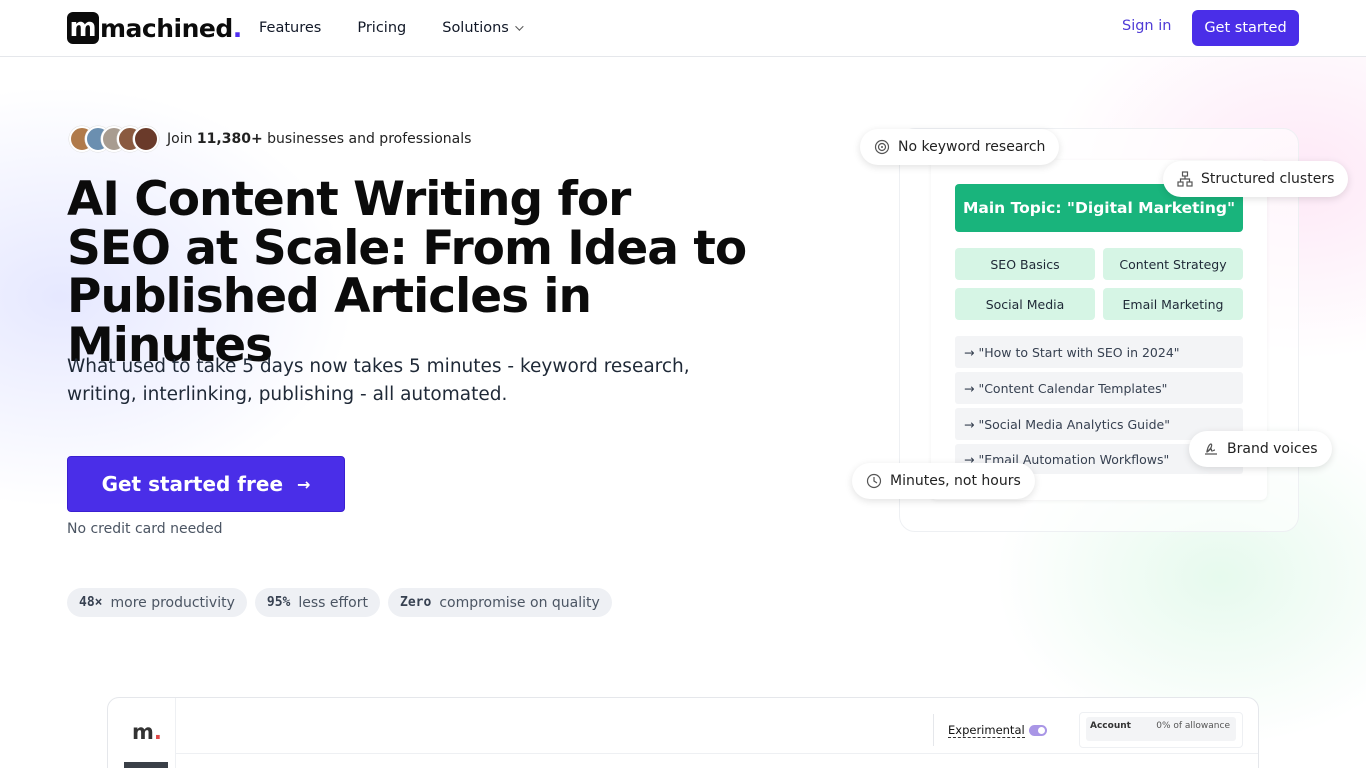  I want to click on stat-badge: 95% less effort, so click(317, 602).